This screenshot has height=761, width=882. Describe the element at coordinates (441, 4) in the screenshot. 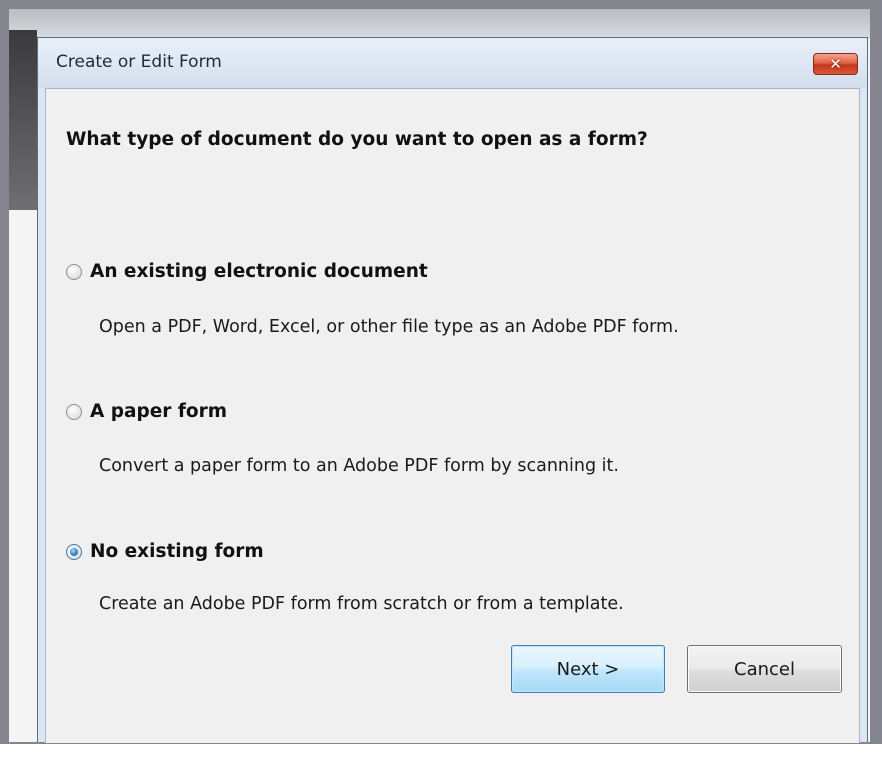

I see `screenshot-frame-top` at that location.